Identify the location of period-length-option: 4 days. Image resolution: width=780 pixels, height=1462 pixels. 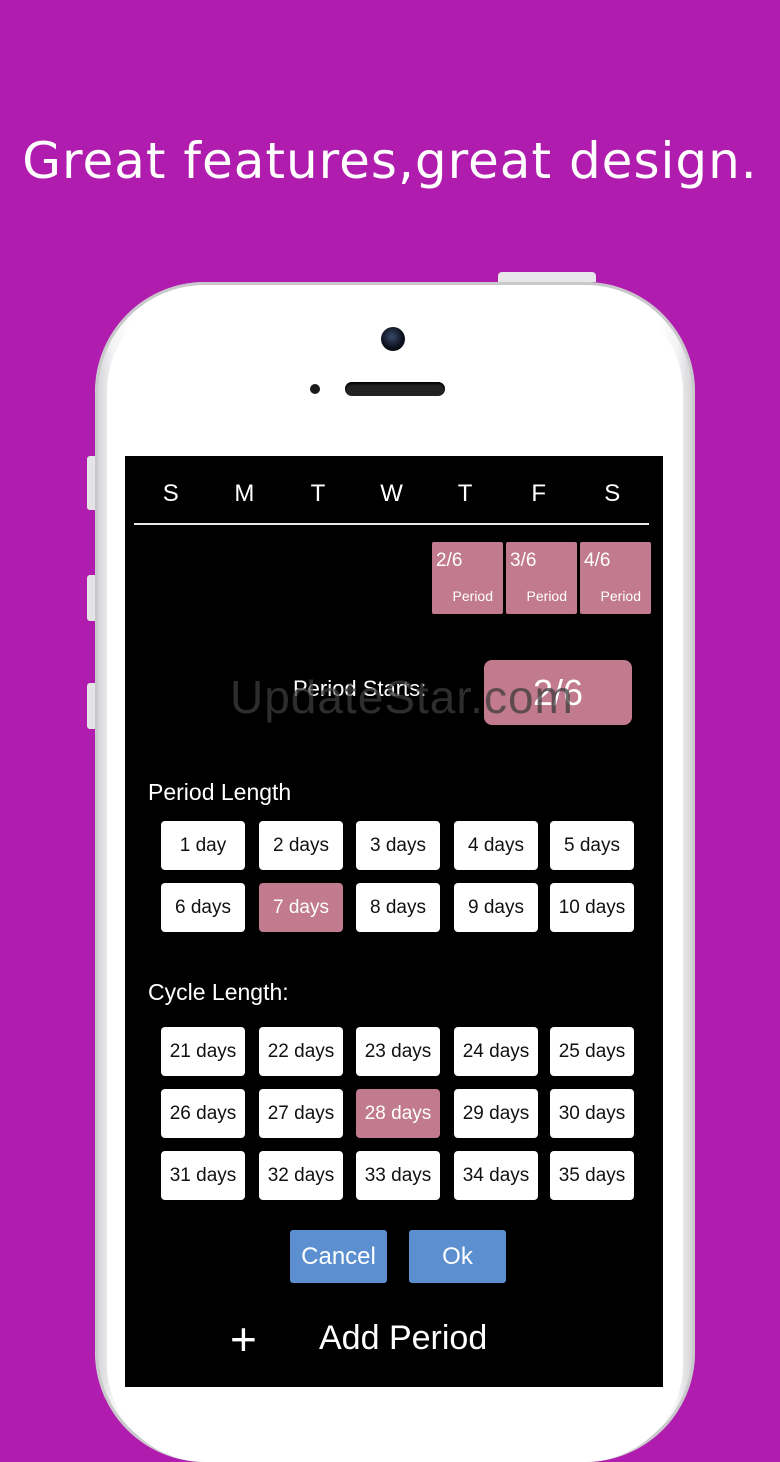
(496, 845).